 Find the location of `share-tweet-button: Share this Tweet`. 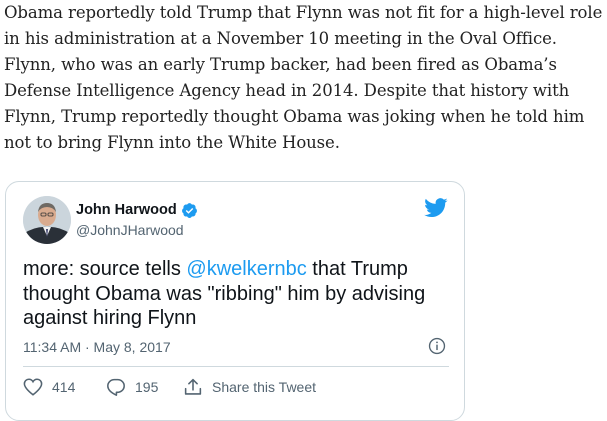

share-tweet-button: Share this Tweet is located at coordinates (249, 387).